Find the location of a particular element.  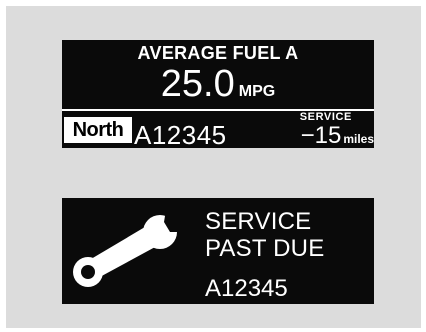

fuel-value: 25.0 is located at coordinates (197, 84).